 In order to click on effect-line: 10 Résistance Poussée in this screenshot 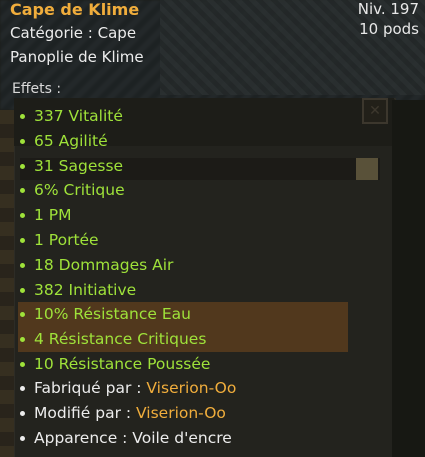, I will do `click(183, 364)`.